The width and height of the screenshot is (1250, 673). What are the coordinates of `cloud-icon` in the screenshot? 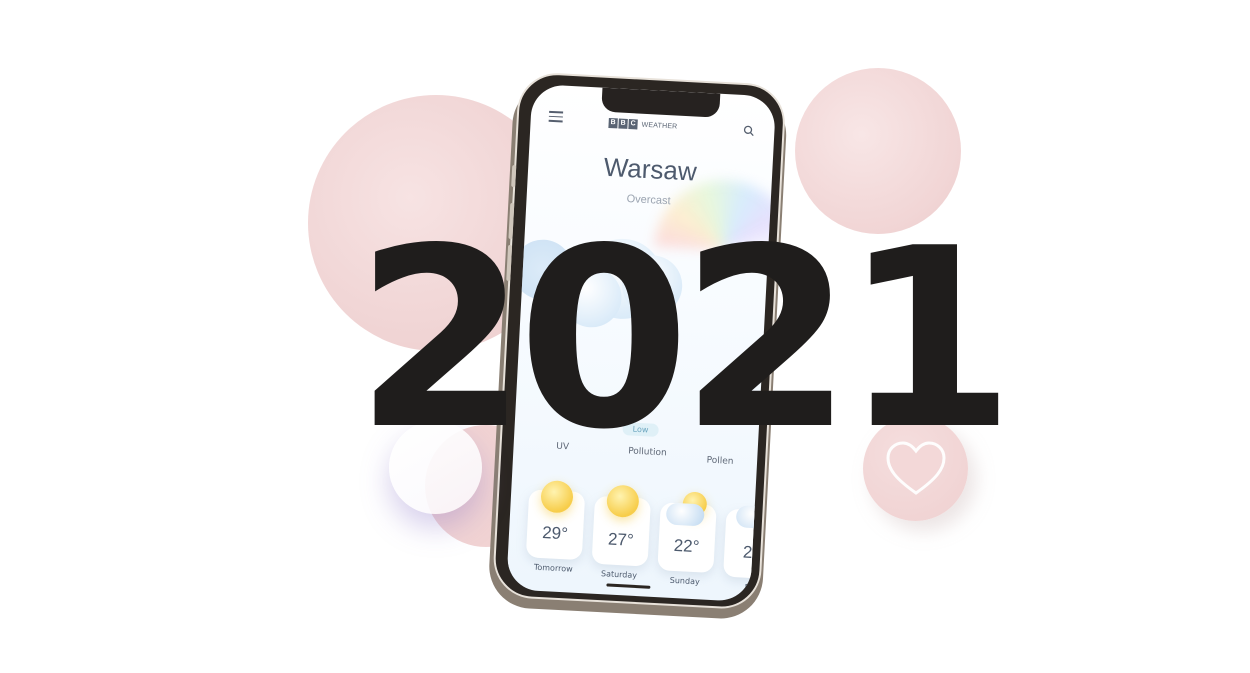 It's located at (755, 517).